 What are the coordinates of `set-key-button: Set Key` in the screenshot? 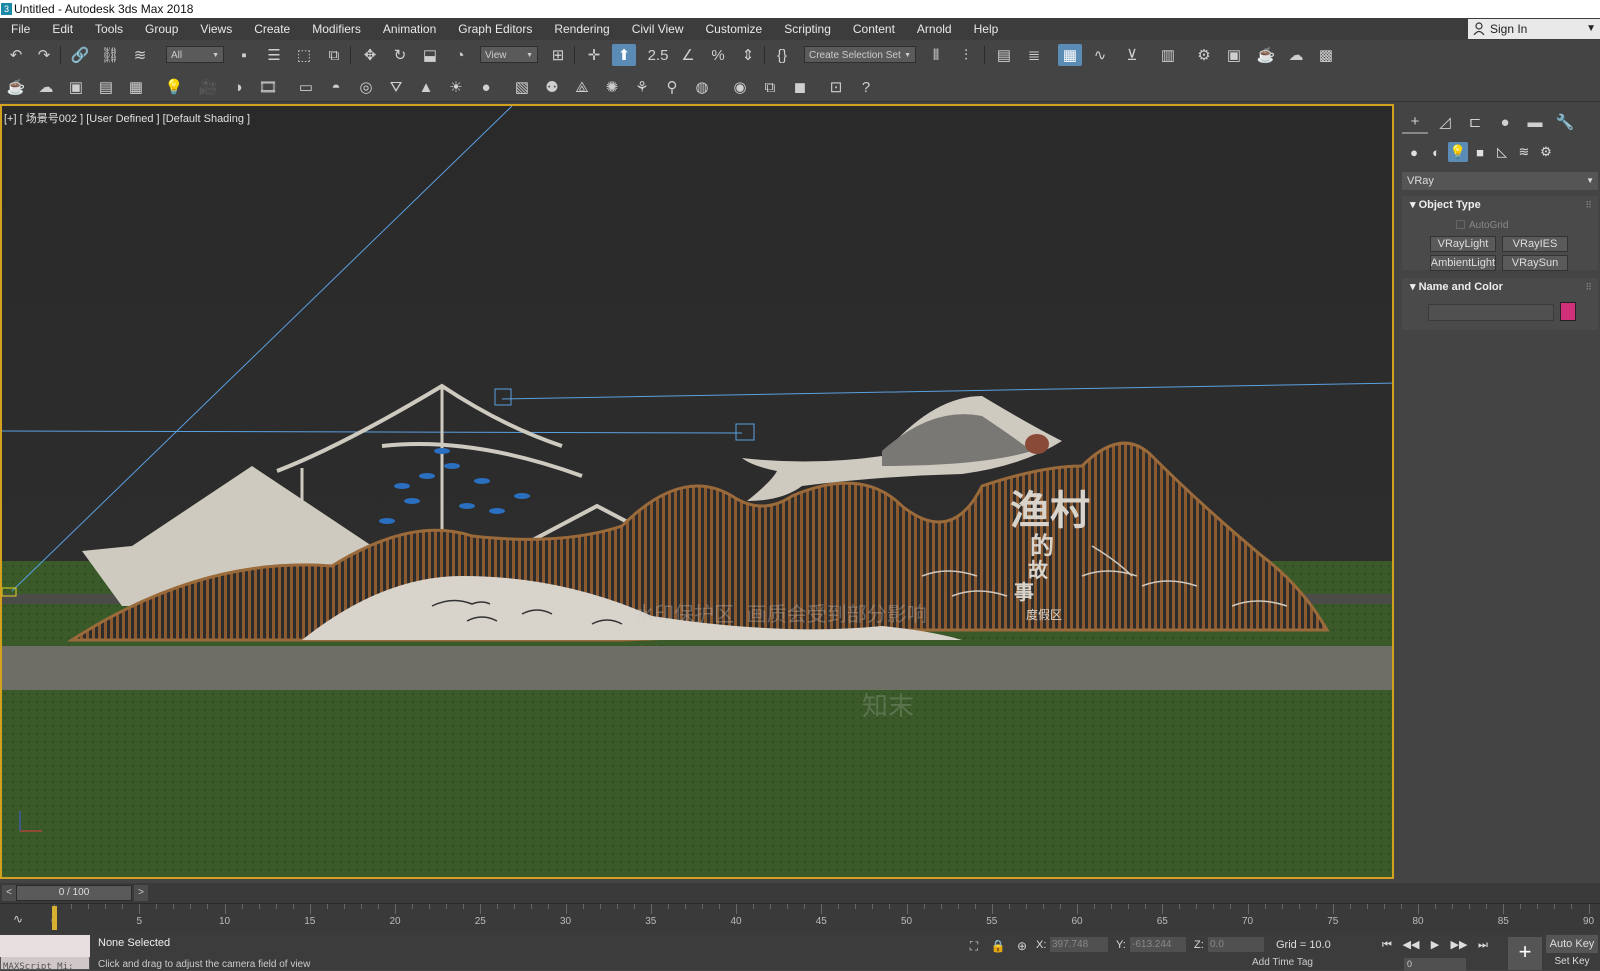 It's located at (1572, 963).